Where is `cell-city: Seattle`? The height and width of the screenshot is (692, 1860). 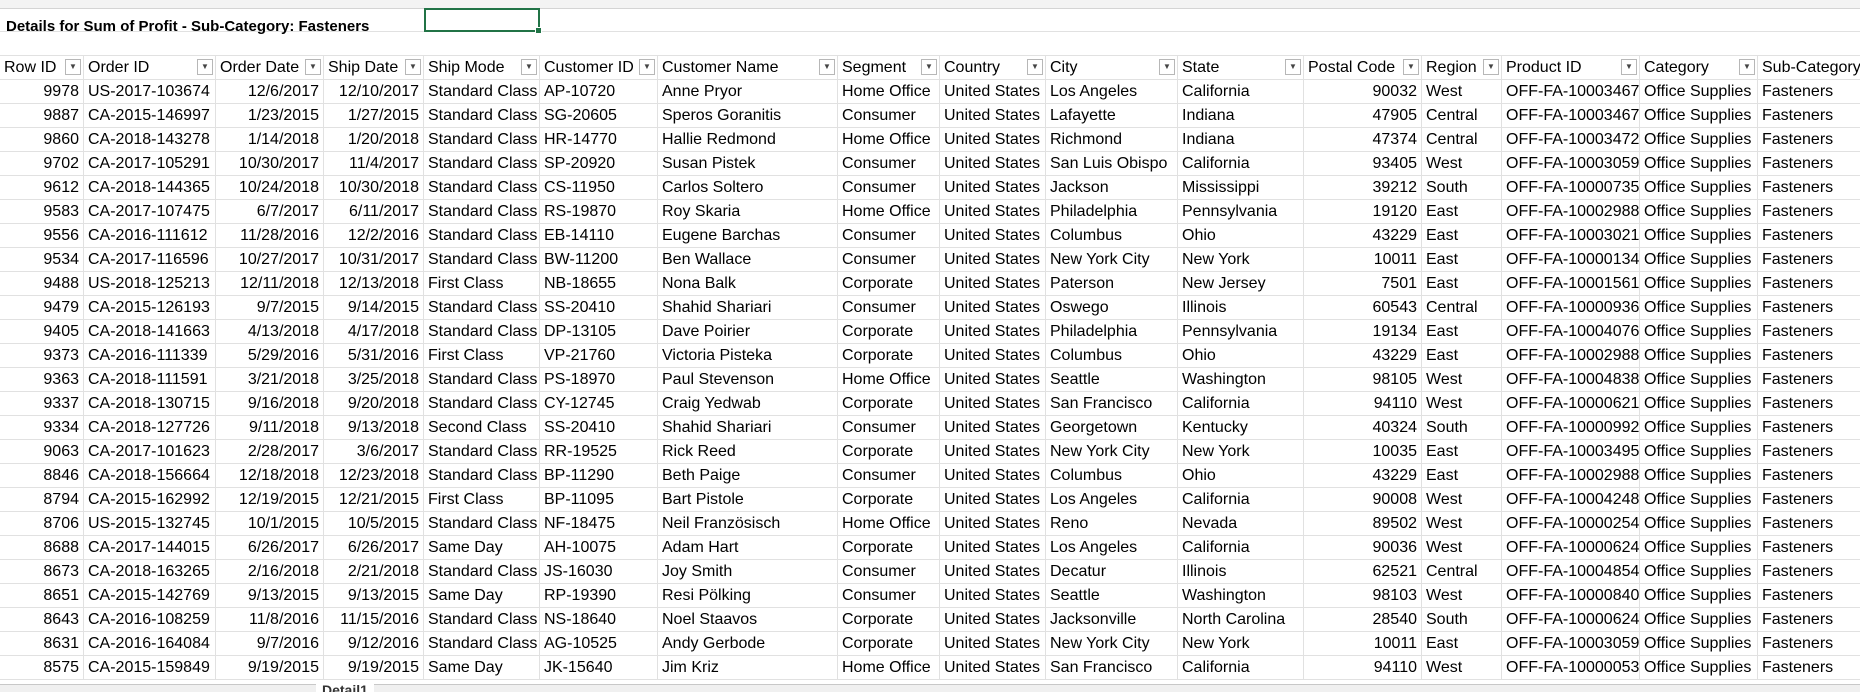
cell-city: Seattle is located at coordinates (1112, 380).